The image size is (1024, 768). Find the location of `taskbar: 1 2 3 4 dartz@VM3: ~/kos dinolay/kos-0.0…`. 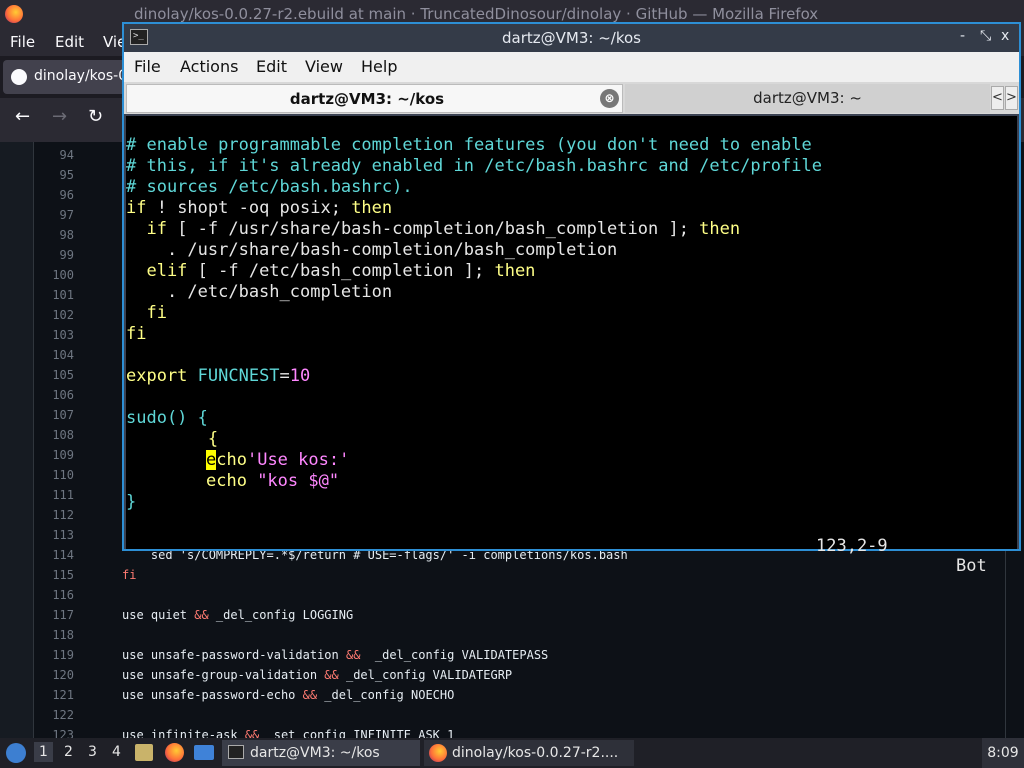

taskbar: 1 2 3 4 dartz@VM3: ~/kos dinolay/kos-0.0… is located at coordinates (512, 753).